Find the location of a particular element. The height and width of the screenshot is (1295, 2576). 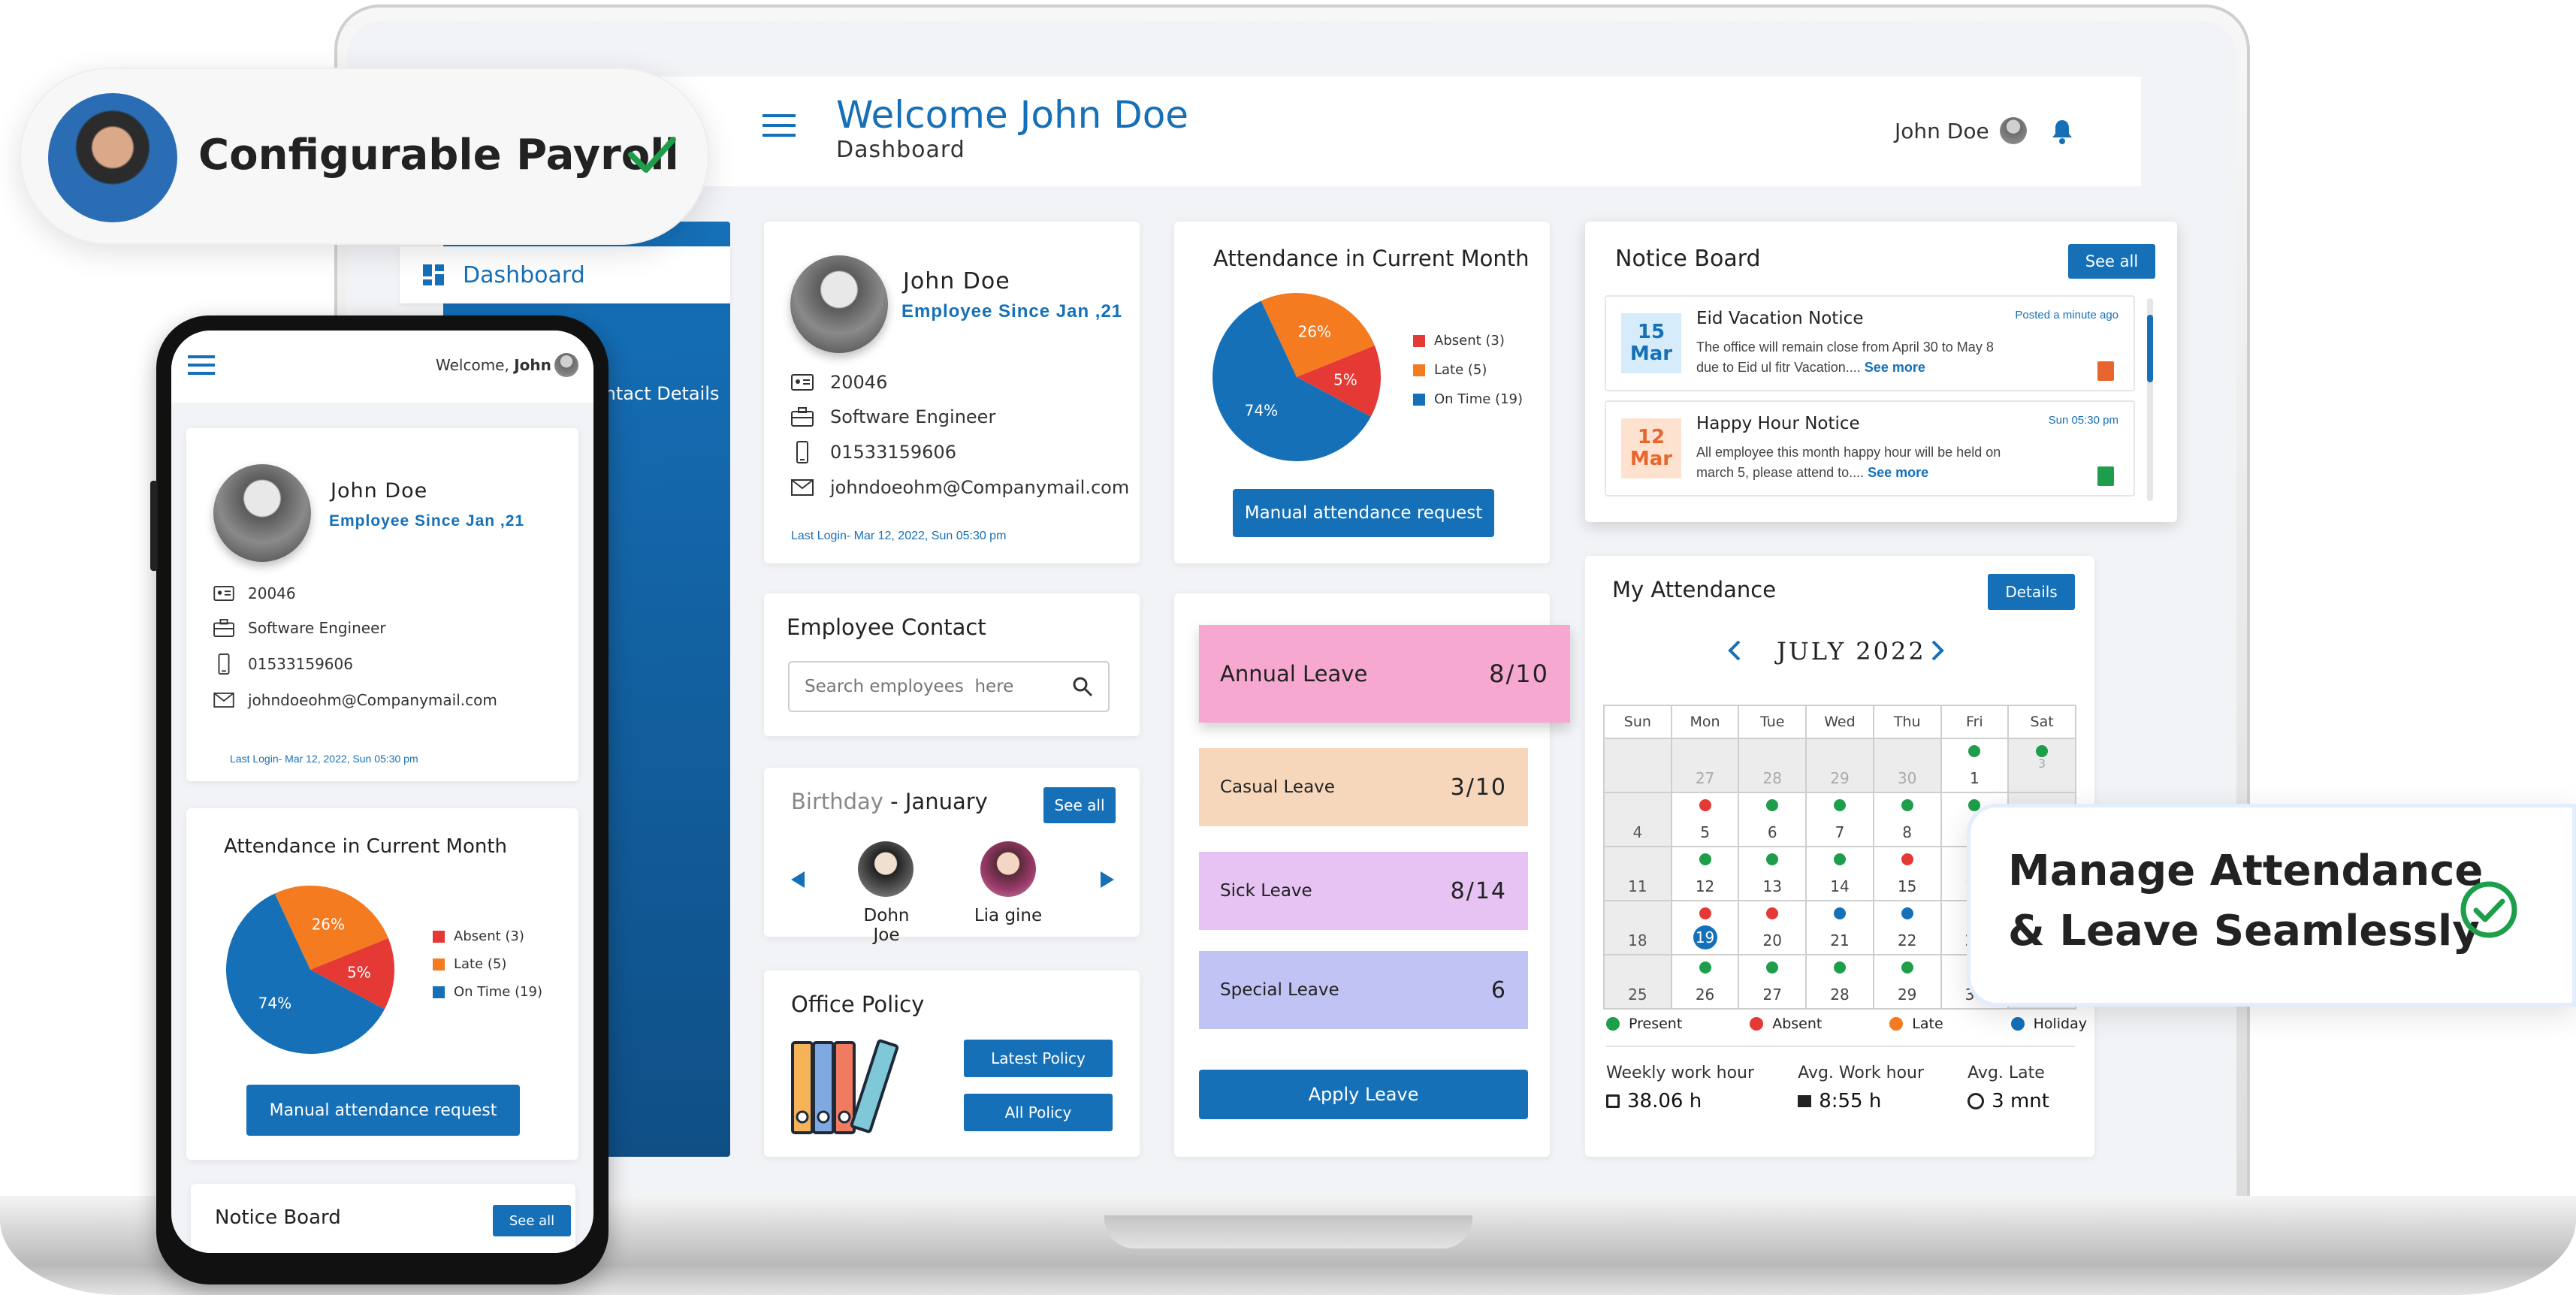

calendar-day: 4 is located at coordinates (1637, 819).